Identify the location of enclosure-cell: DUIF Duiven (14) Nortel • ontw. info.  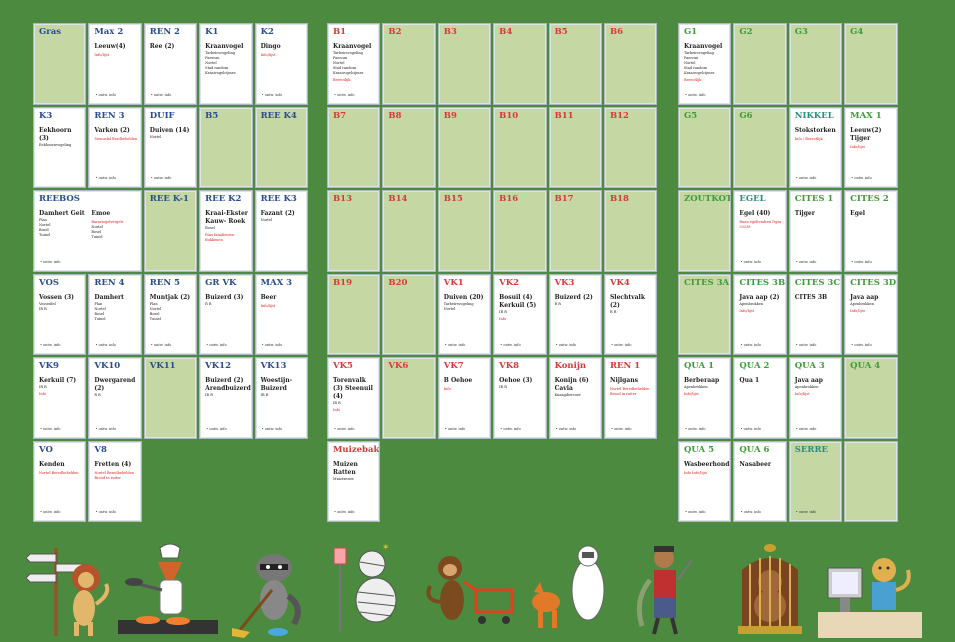
(170, 147).